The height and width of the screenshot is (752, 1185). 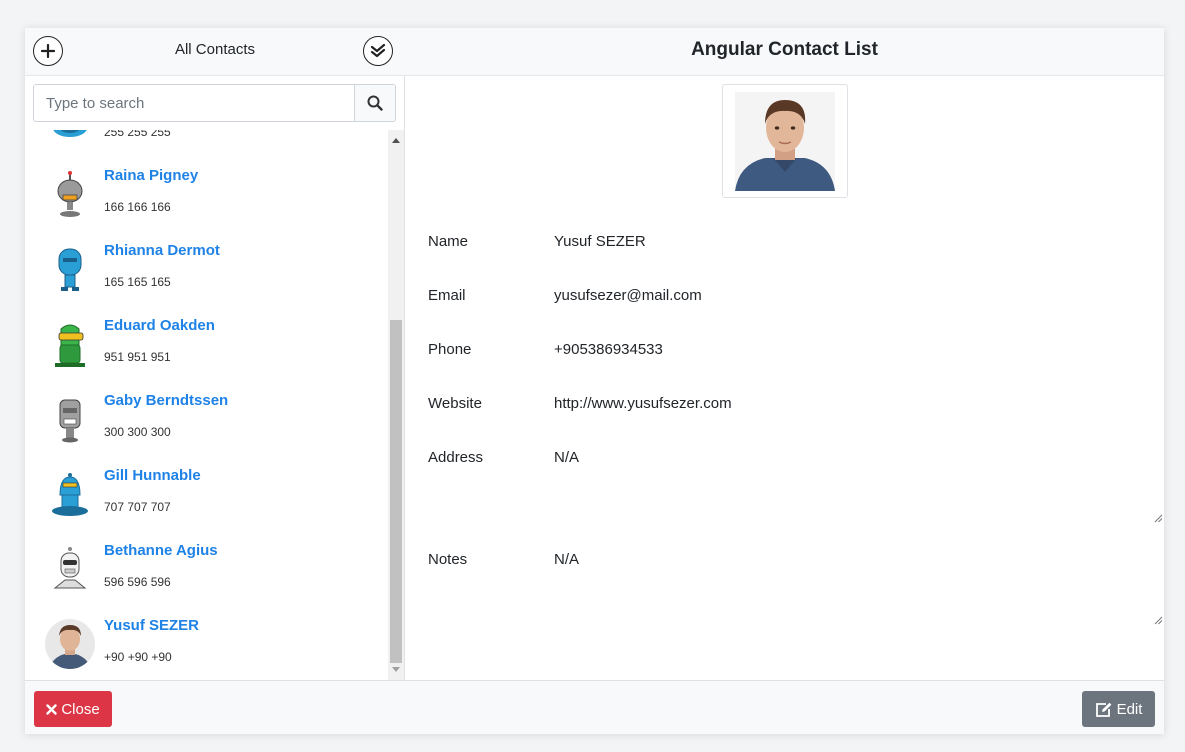 What do you see at coordinates (137, 432) in the screenshot?
I see `contact-phone: 300 300 300` at bounding box center [137, 432].